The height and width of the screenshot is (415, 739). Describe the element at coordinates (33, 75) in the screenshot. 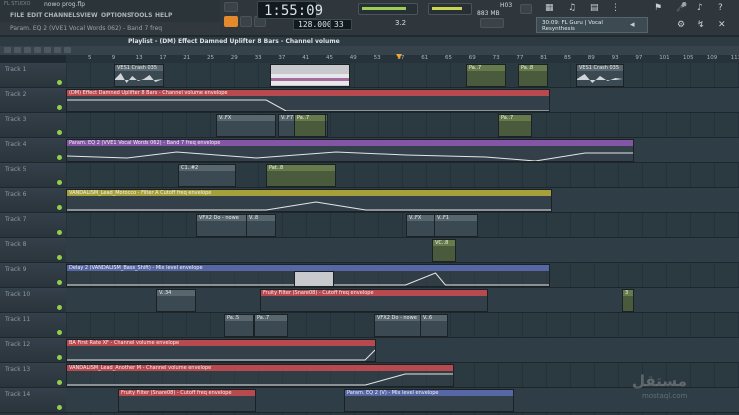

I see `track-header: Track 1` at that location.